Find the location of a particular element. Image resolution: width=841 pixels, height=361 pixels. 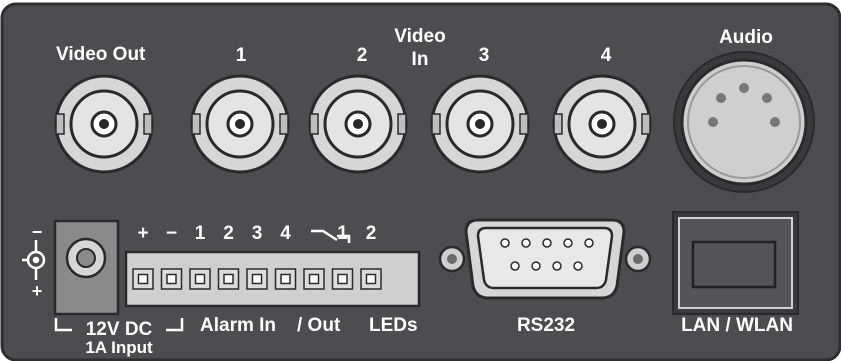

video-in-3-label: 3 is located at coordinates (484, 55).